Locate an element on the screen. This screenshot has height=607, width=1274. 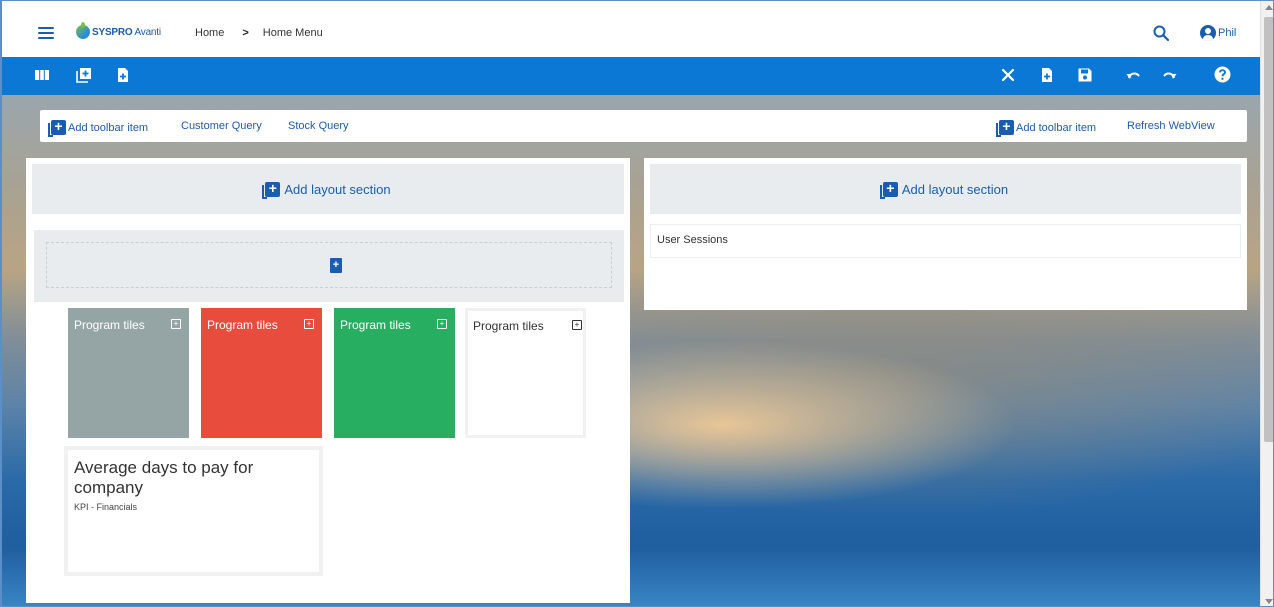
program-tile-red: Program tiles + is located at coordinates (261, 373).